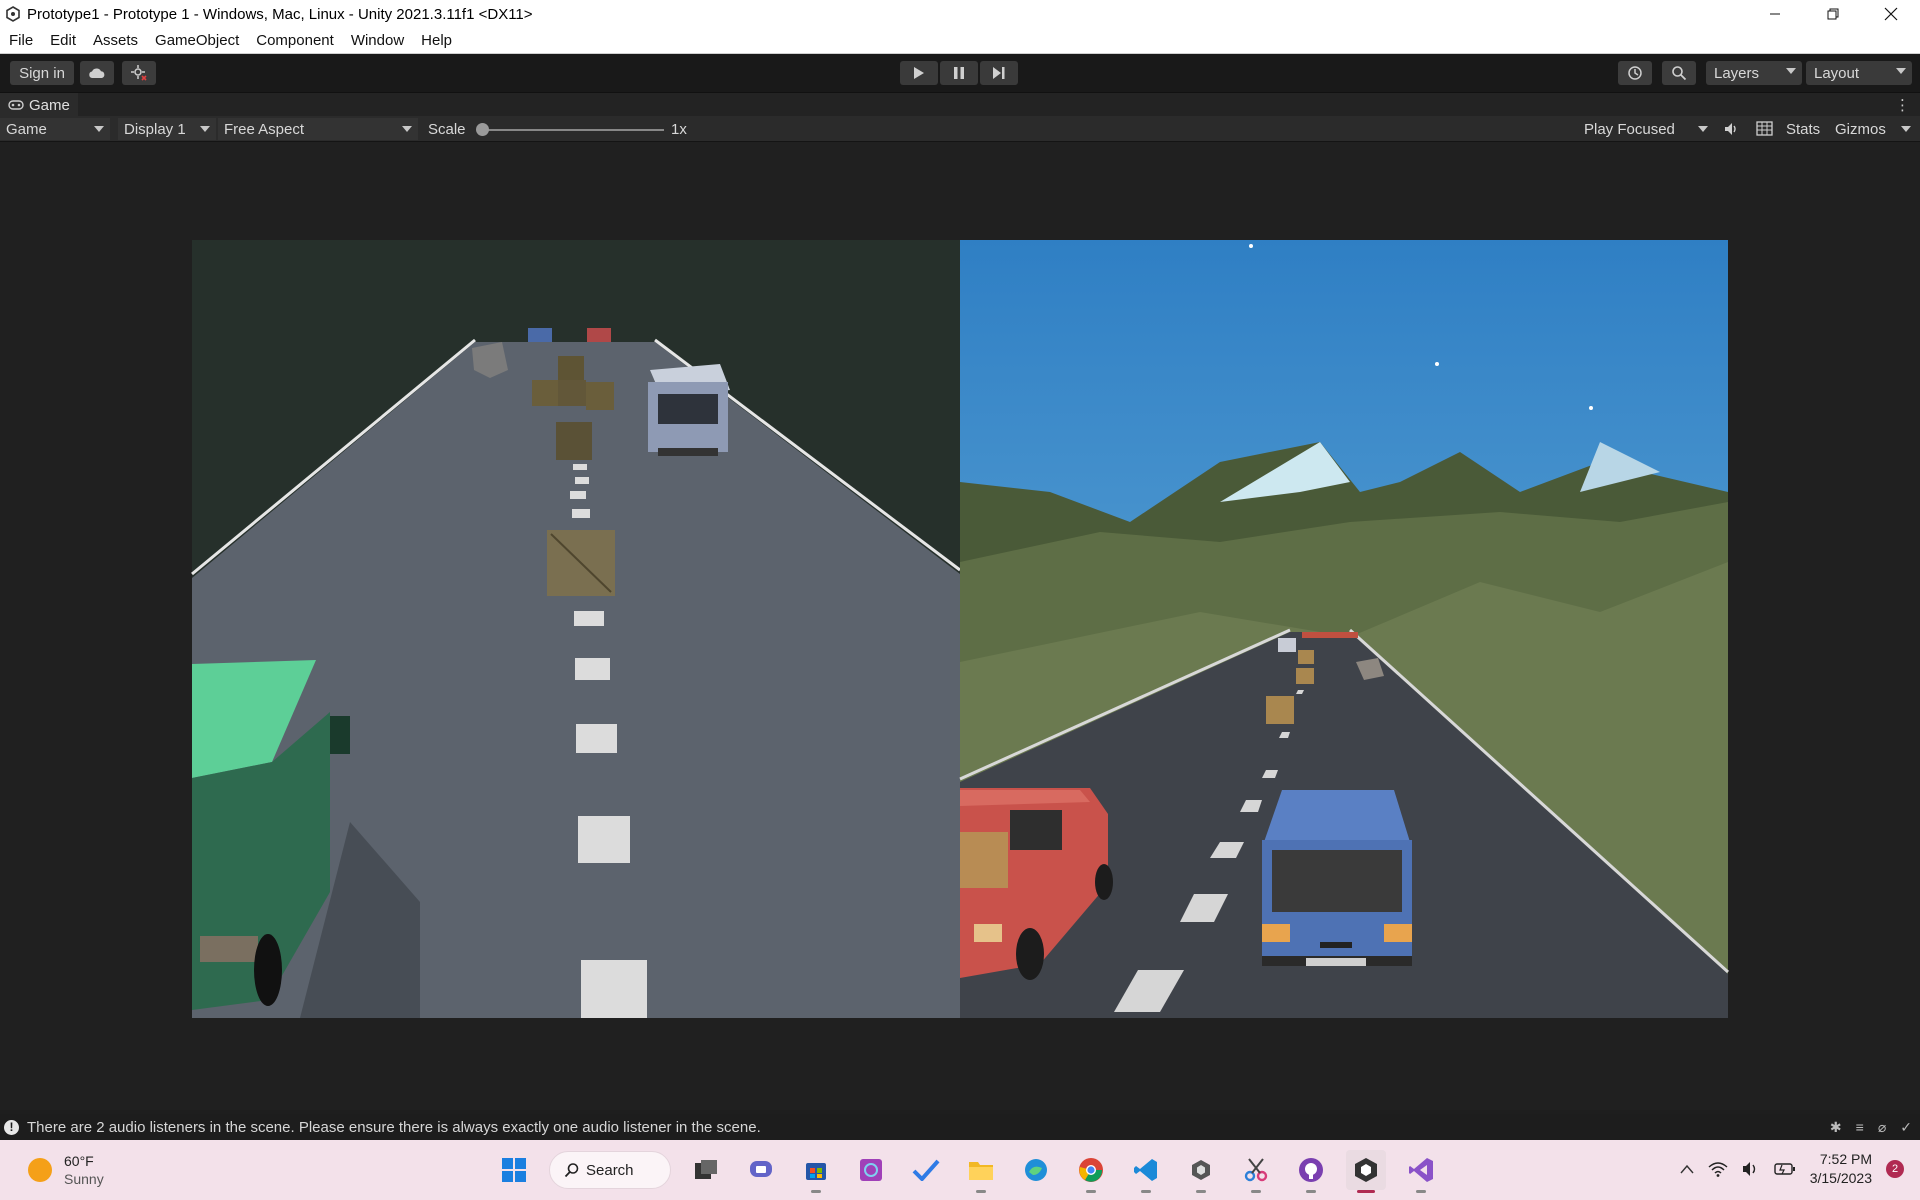 This screenshot has height=1200, width=1920. I want to click on file-explorer-button, so click(981, 1171).